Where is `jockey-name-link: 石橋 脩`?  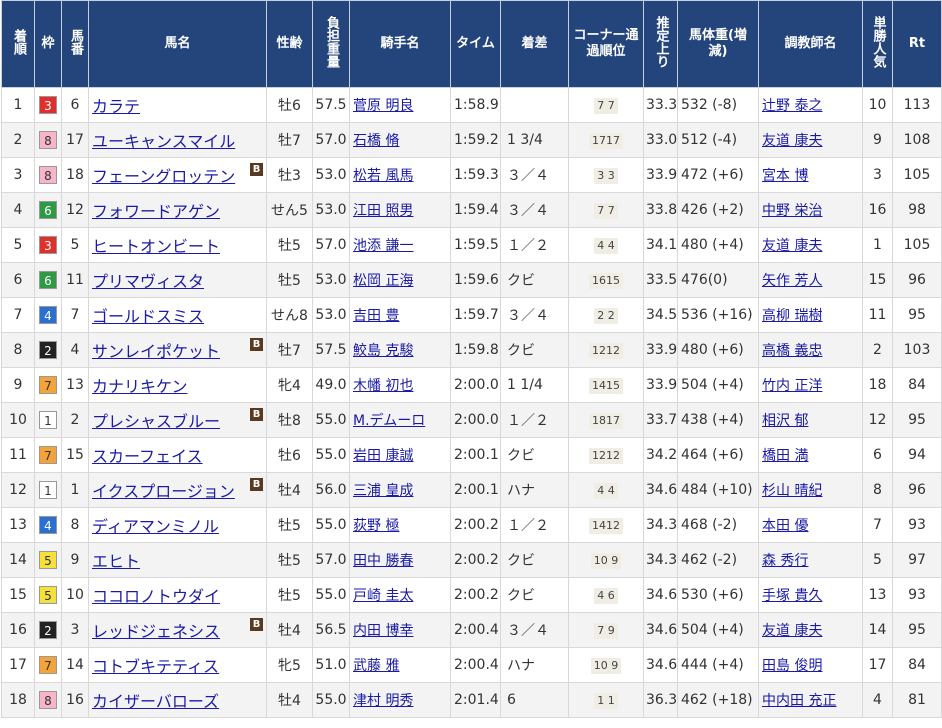 jockey-name-link: 石橋 脩 is located at coordinates (376, 141).